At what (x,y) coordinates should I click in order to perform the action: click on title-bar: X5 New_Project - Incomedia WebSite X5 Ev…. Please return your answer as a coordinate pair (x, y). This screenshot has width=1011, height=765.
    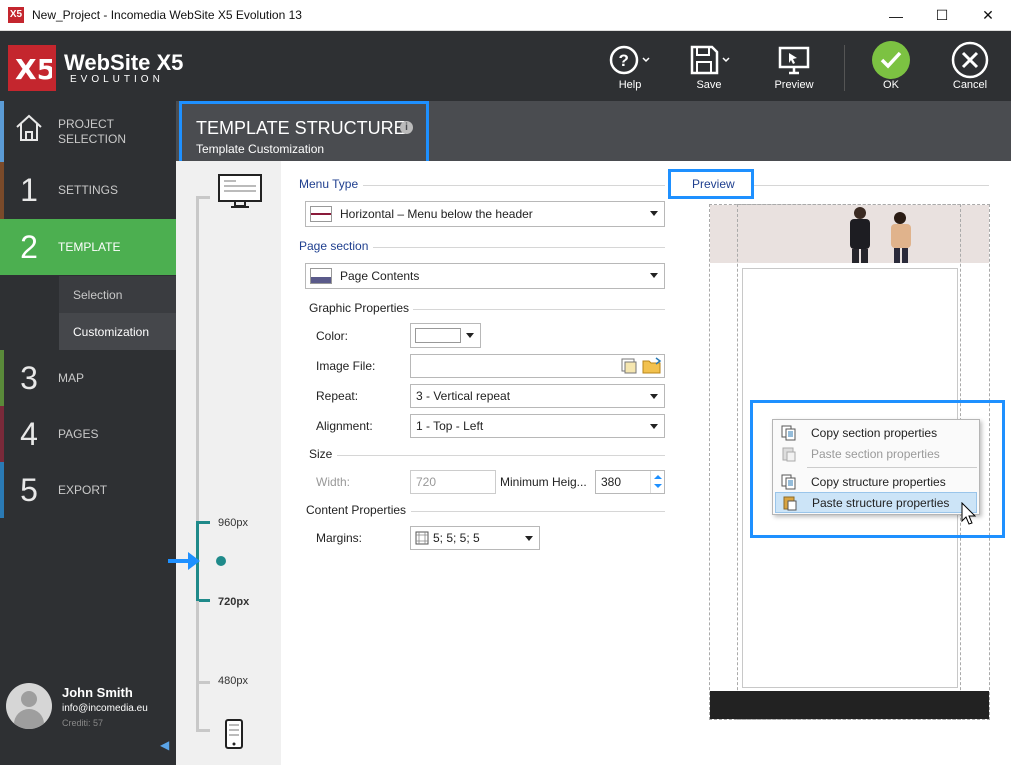
    Looking at the image, I should click on (505, 15).